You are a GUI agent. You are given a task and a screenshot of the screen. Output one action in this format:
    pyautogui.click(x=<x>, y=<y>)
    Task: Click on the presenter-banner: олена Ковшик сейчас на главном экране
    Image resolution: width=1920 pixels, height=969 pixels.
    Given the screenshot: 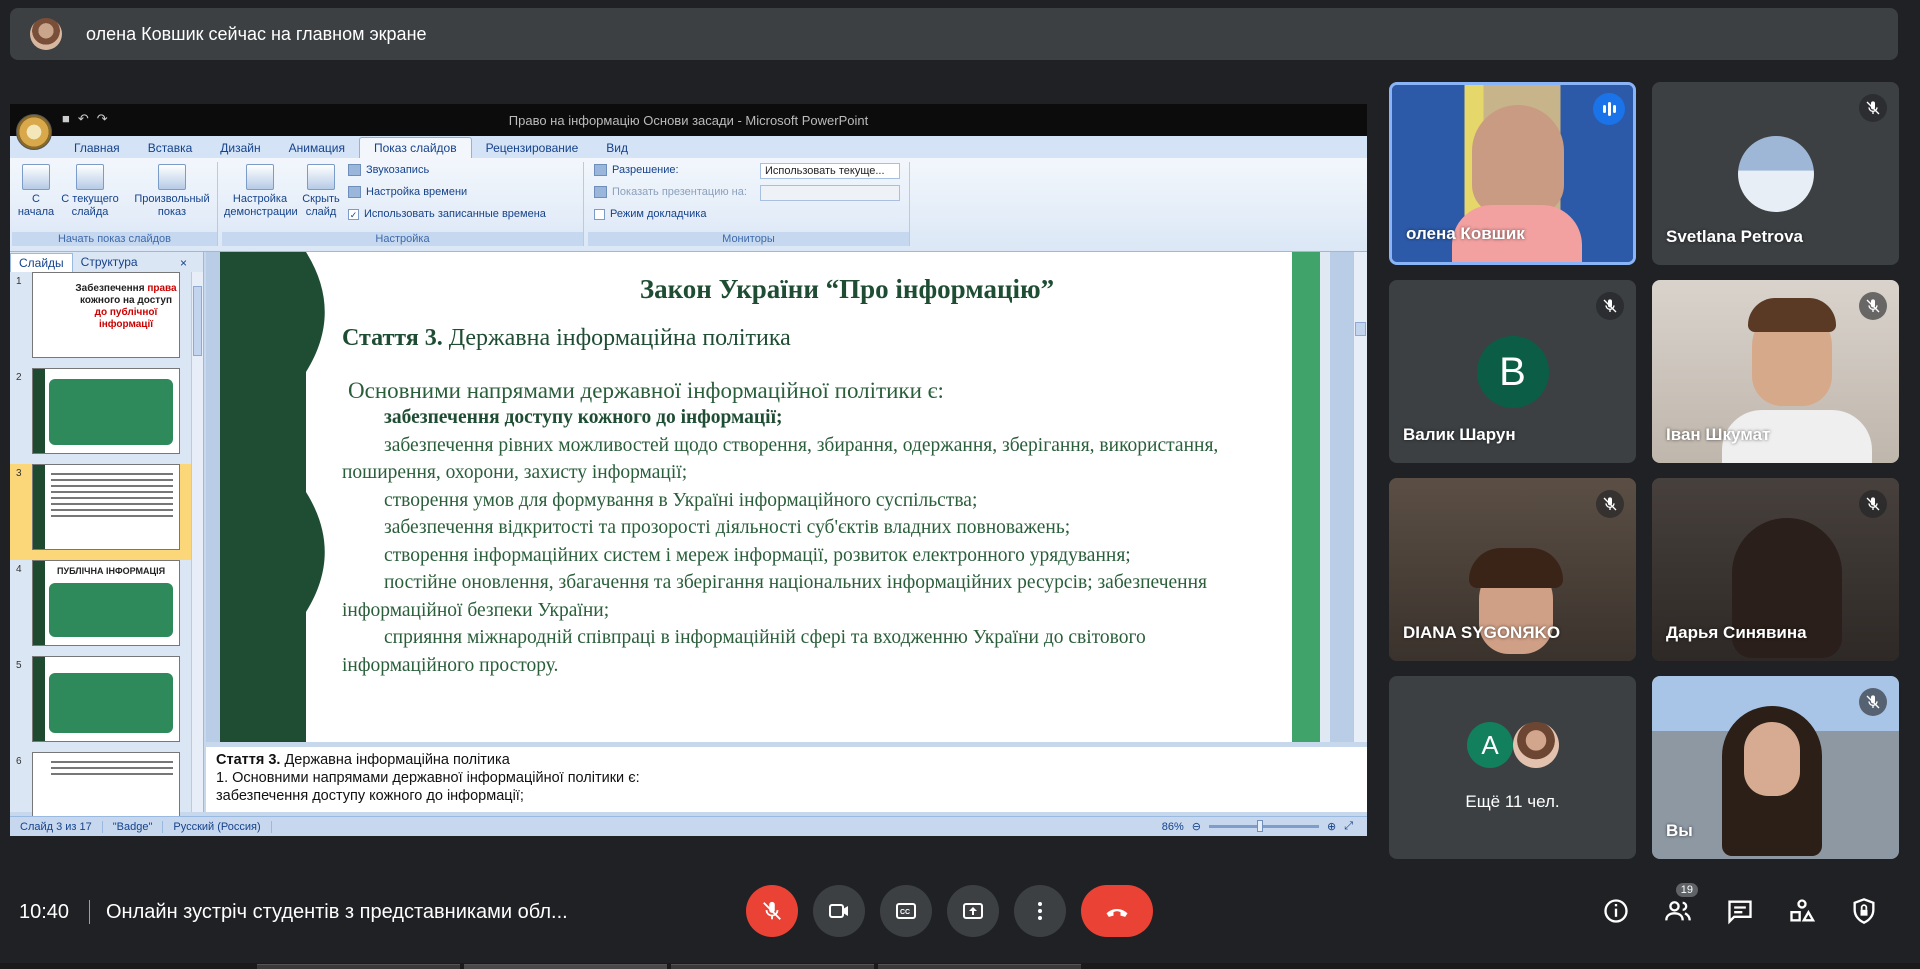 What is the action you would take?
    pyautogui.click(x=954, y=34)
    